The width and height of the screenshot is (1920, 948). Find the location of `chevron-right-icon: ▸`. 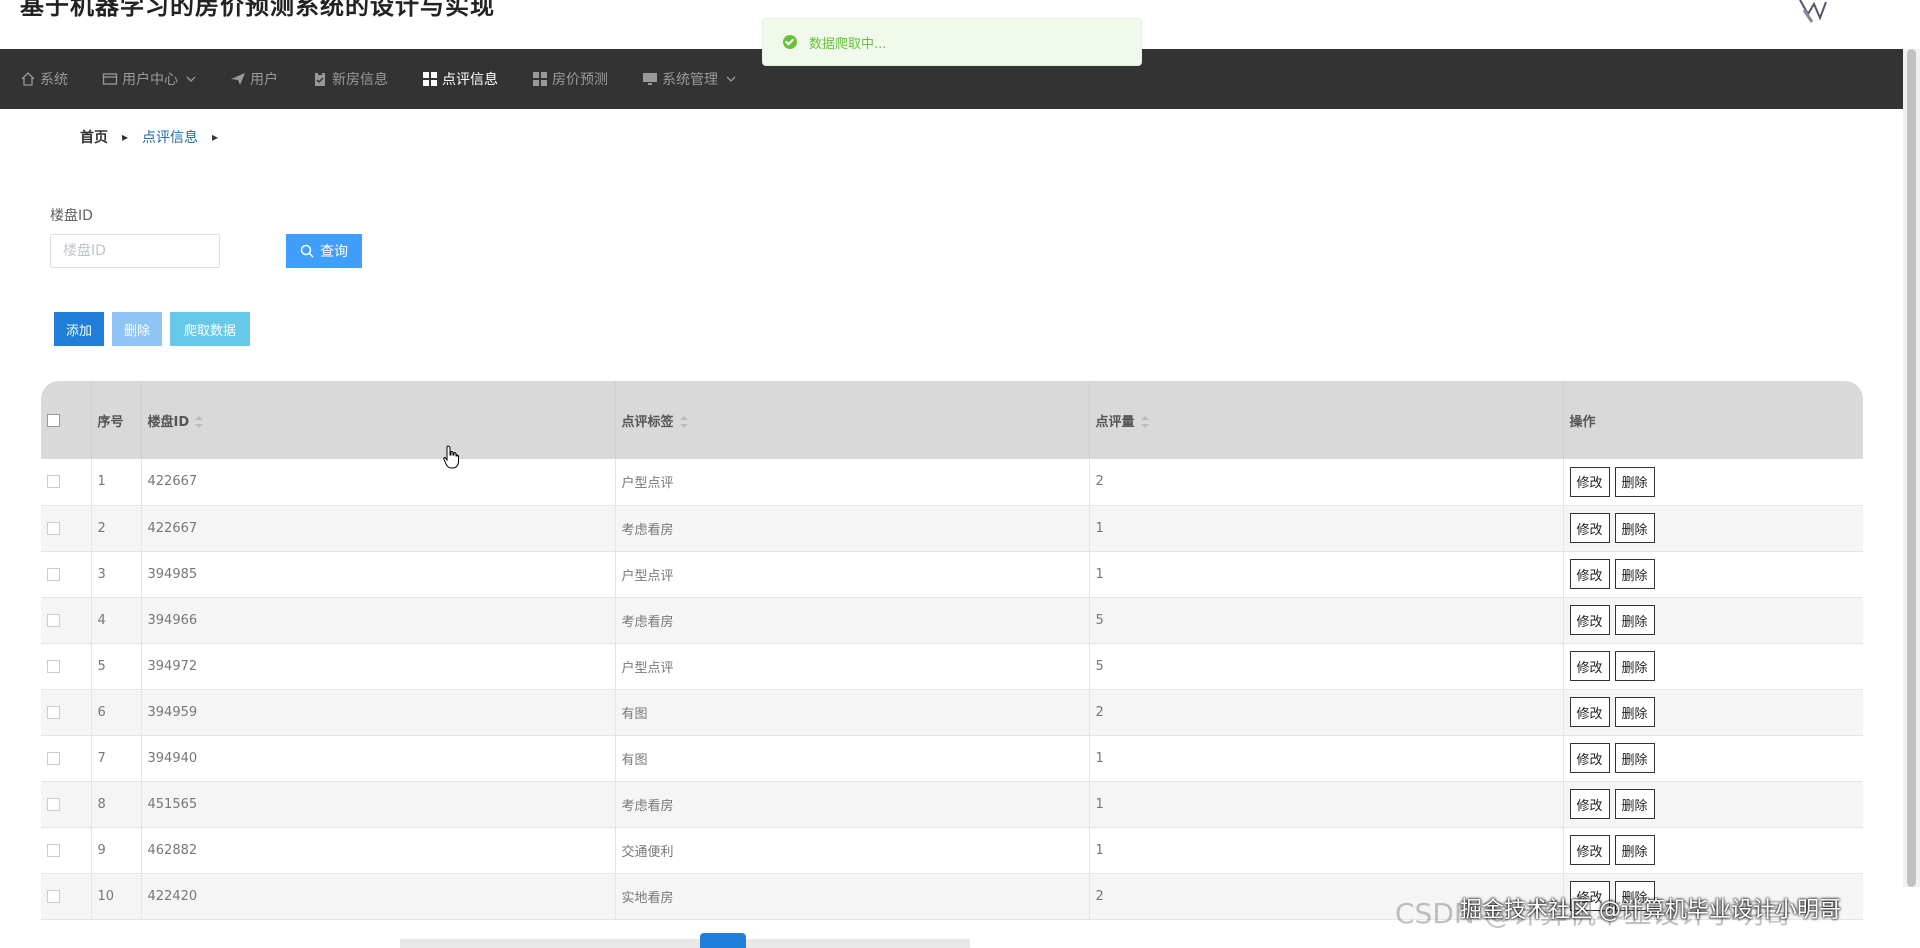

chevron-right-icon: ▸ is located at coordinates (125, 137).